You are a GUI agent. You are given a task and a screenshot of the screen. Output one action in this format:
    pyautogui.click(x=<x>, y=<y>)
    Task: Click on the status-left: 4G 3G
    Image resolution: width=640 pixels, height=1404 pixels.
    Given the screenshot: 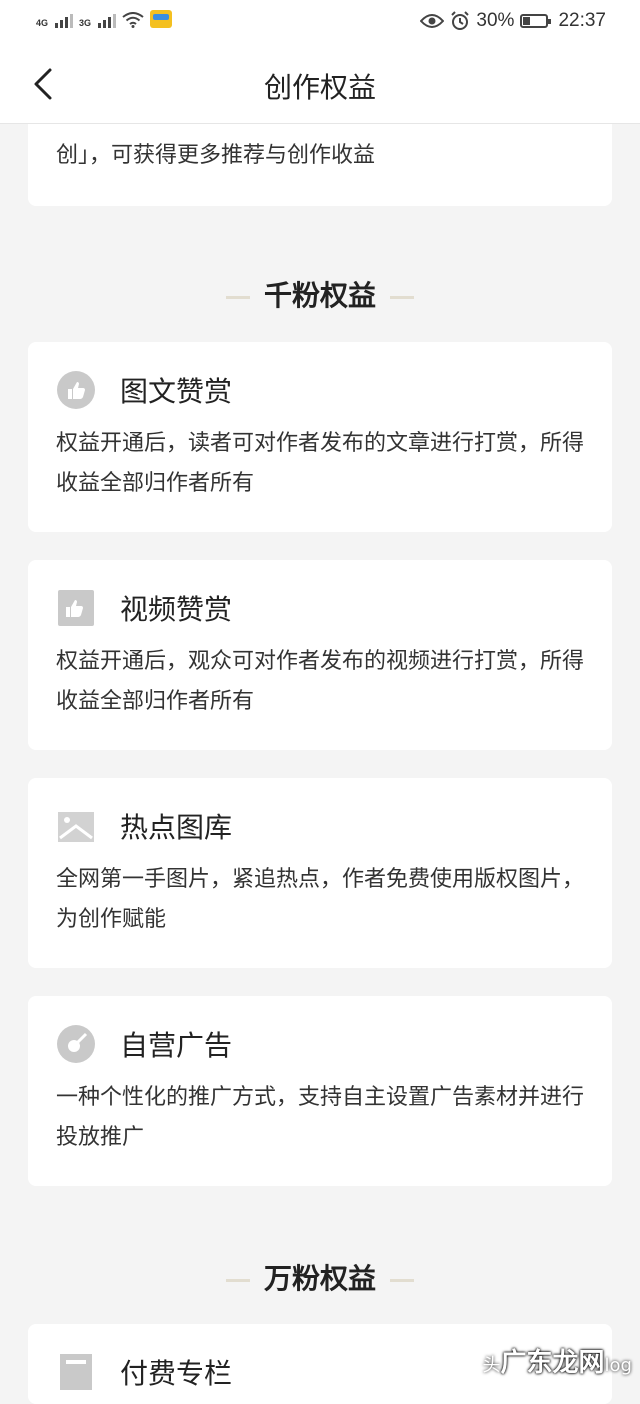 What is the action you would take?
    pyautogui.click(x=104, y=19)
    